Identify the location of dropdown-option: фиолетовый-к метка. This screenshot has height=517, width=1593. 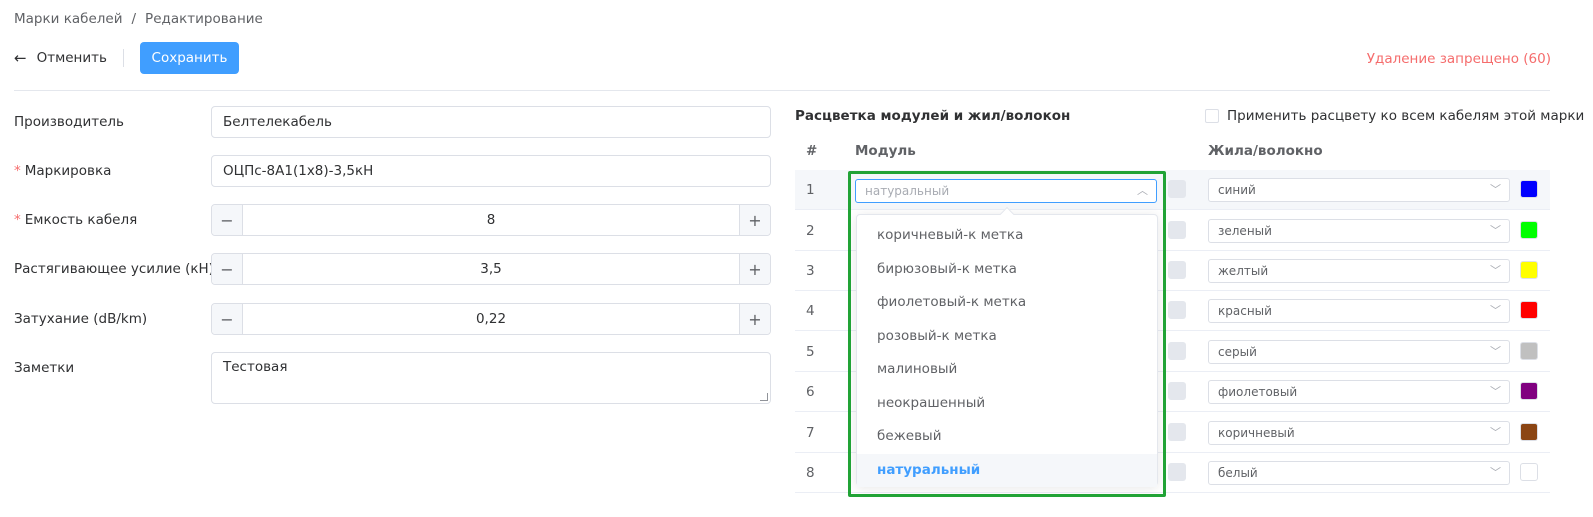
(1007, 303).